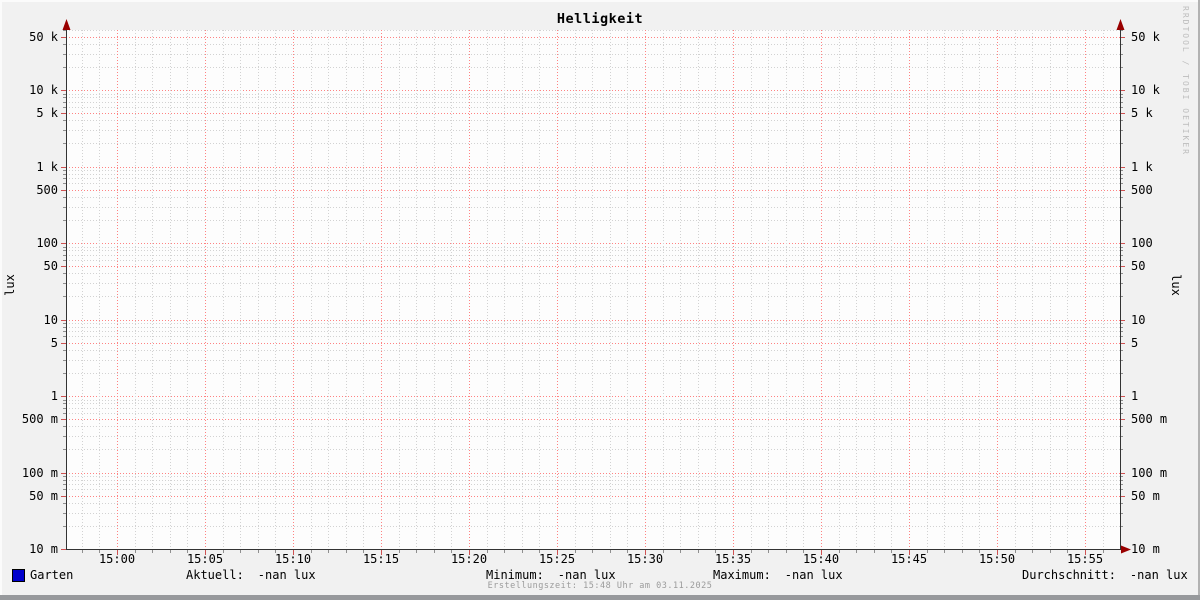 The image size is (1200, 600). I want to click on stat-aktuell-value: -nan lux, so click(286, 575).